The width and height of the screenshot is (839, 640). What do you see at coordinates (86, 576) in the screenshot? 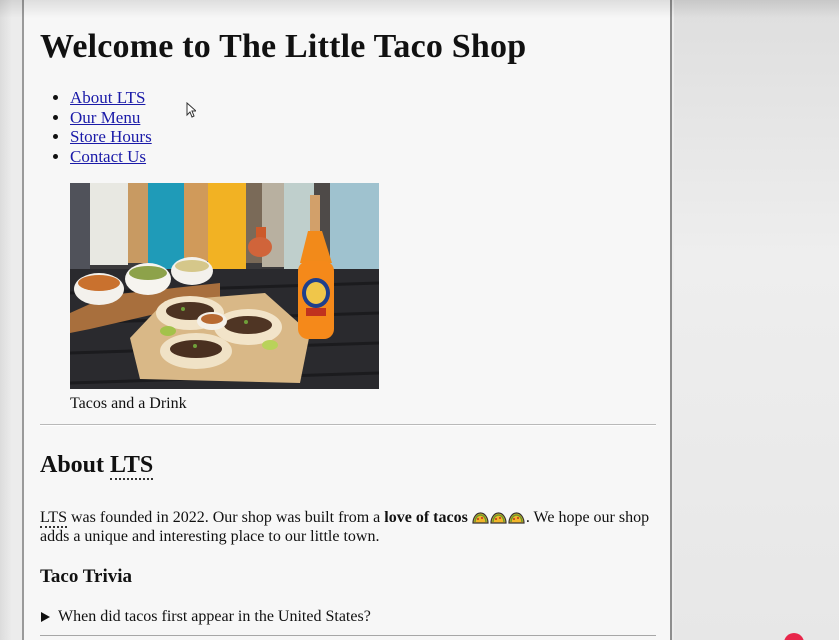
I see `trivia-heading: Taco Trivia` at bounding box center [86, 576].